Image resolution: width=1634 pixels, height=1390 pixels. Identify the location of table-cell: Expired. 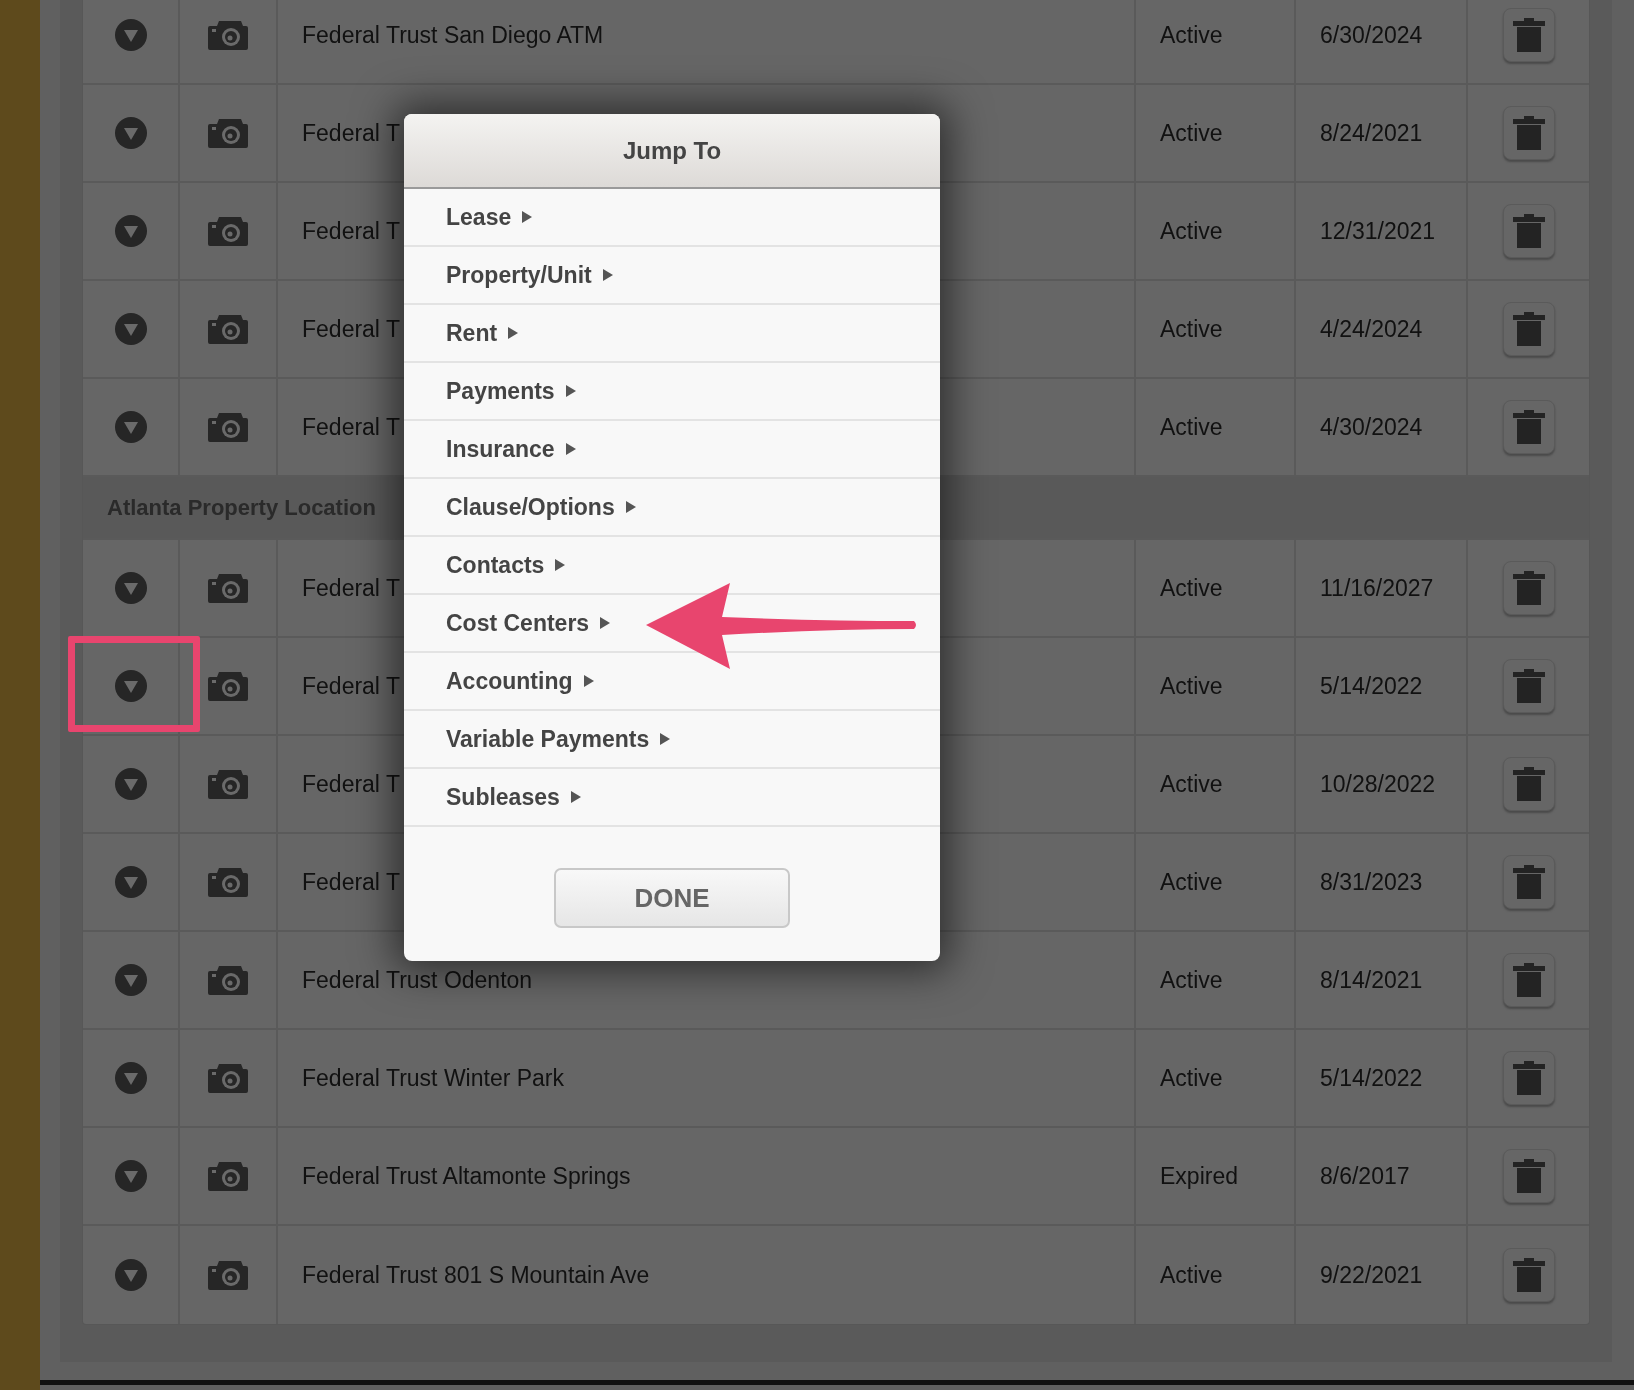
(1199, 1176).